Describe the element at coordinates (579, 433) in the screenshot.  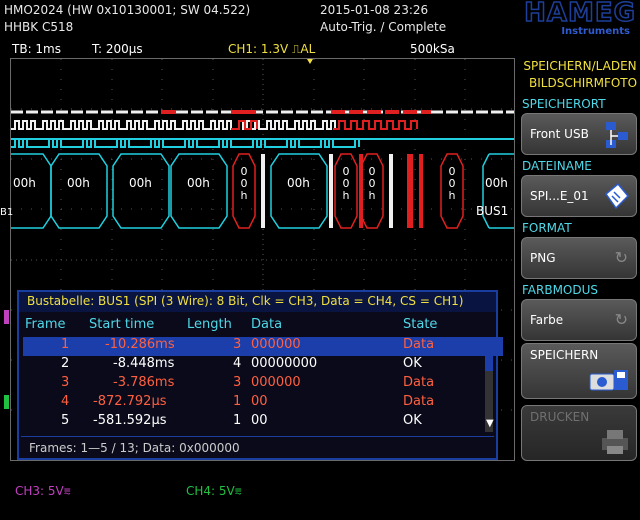
I see `drucken-button: DRUCKEN` at that location.